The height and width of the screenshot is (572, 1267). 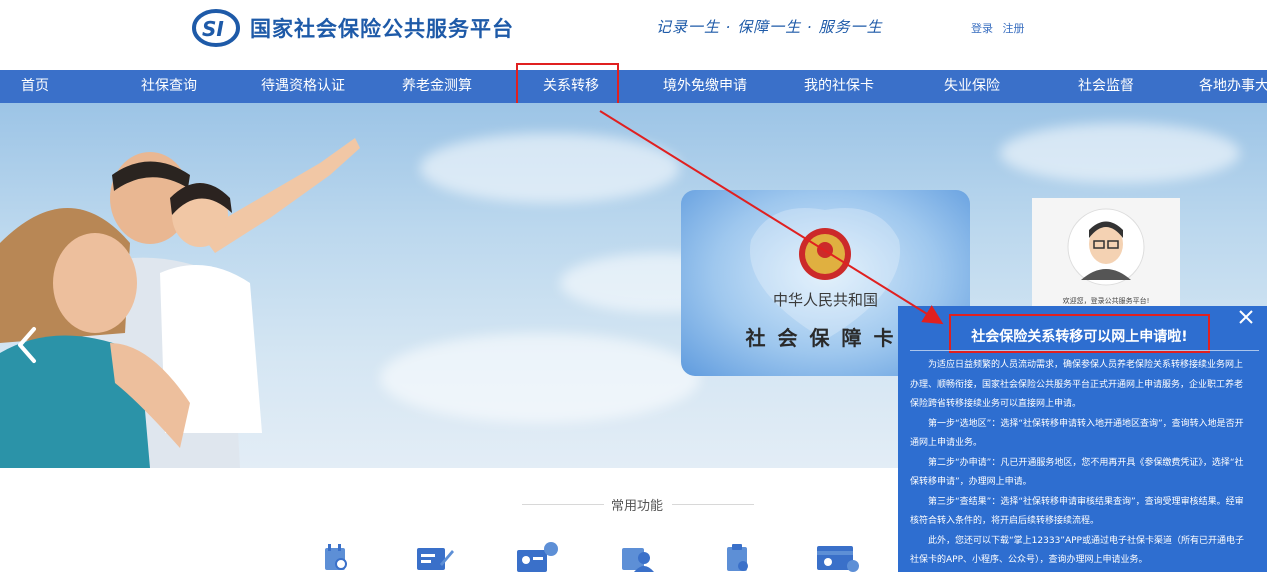 What do you see at coordinates (1079, 337) in the screenshot?
I see `popup-title: 社会保险关系转移可以网上申请啦!` at bounding box center [1079, 337].